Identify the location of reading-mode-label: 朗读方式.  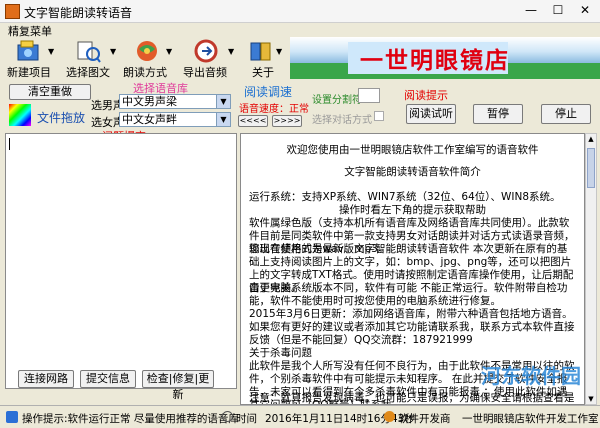
(145, 72).